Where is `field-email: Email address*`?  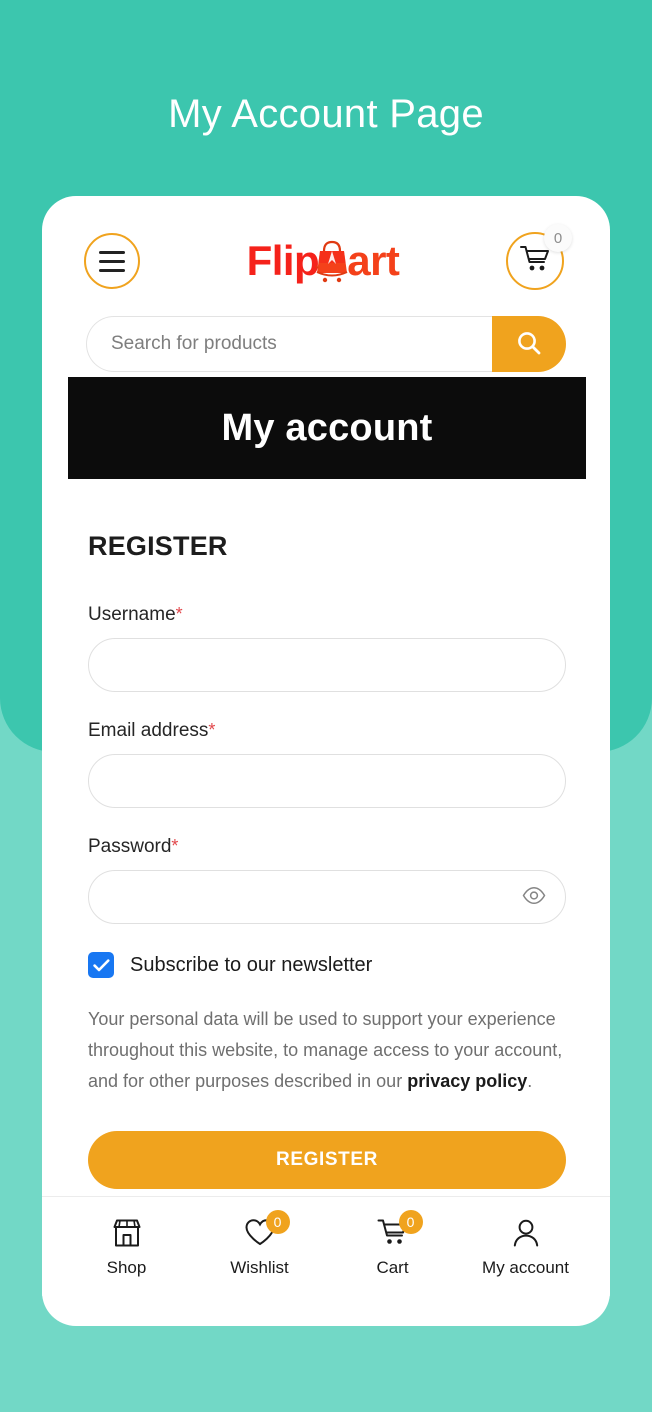
field-email: Email address* is located at coordinates (327, 764).